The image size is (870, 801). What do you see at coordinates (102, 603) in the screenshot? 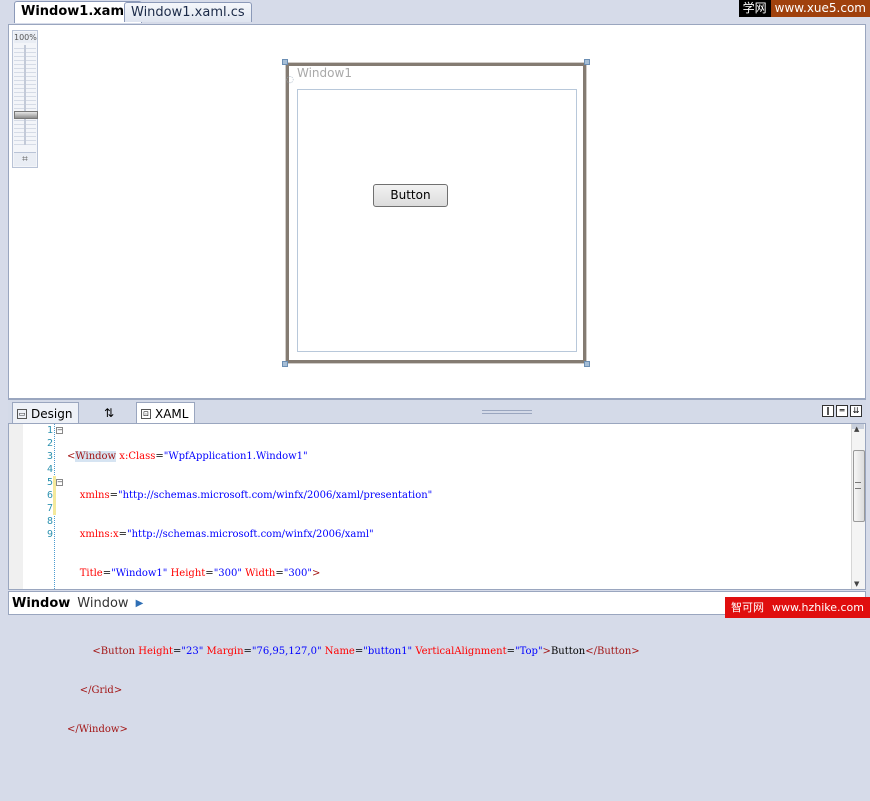
I see `breadcrumb-item: Window` at bounding box center [102, 603].